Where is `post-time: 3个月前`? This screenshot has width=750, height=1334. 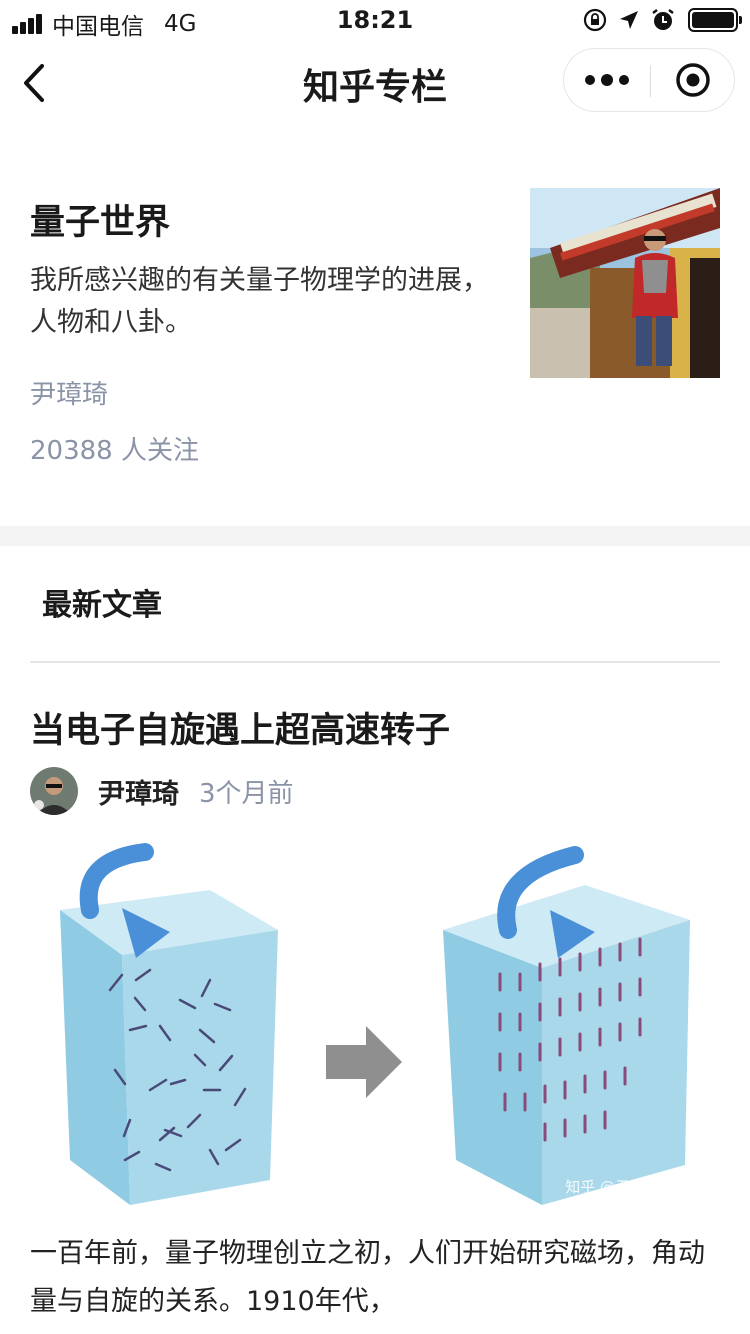 post-time: 3个月前 is located at coordinates (246, 793).